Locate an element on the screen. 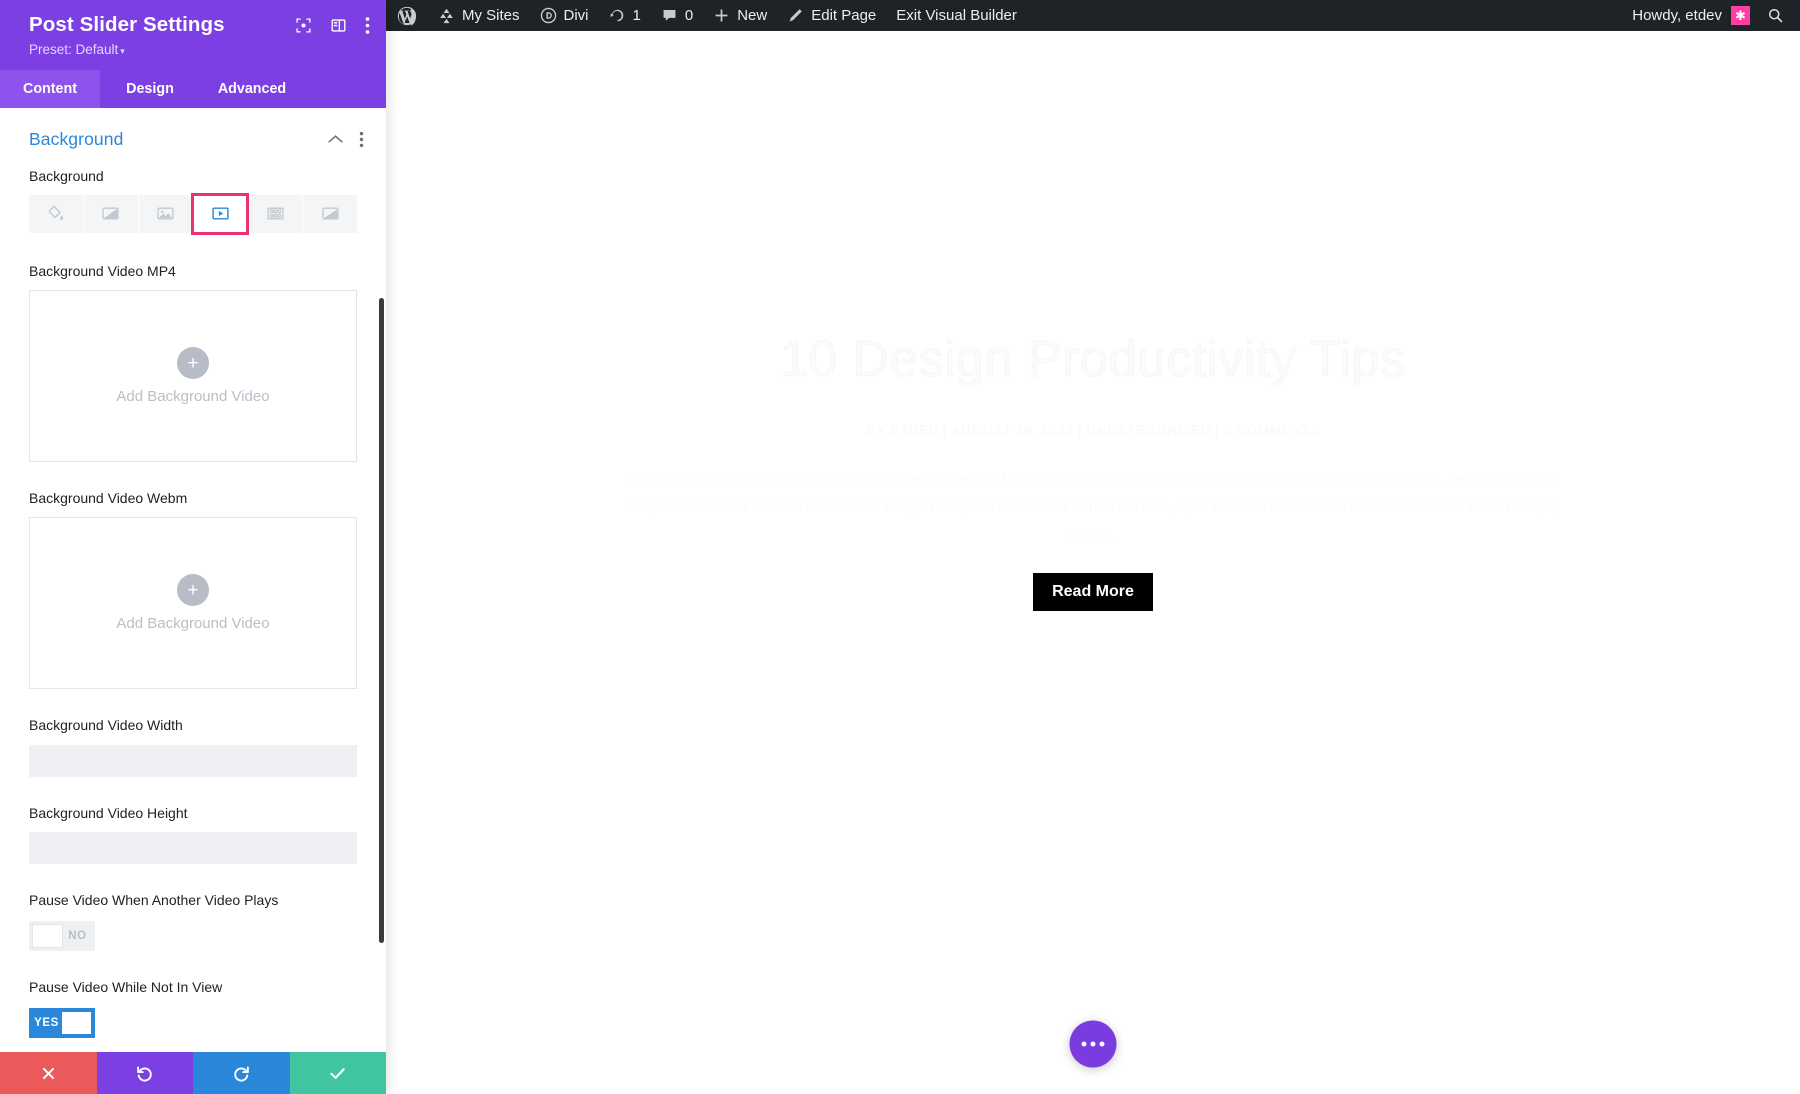 This screenshot has width=1800, height=1094. section-title: Background is located at coordinates (76, 138).